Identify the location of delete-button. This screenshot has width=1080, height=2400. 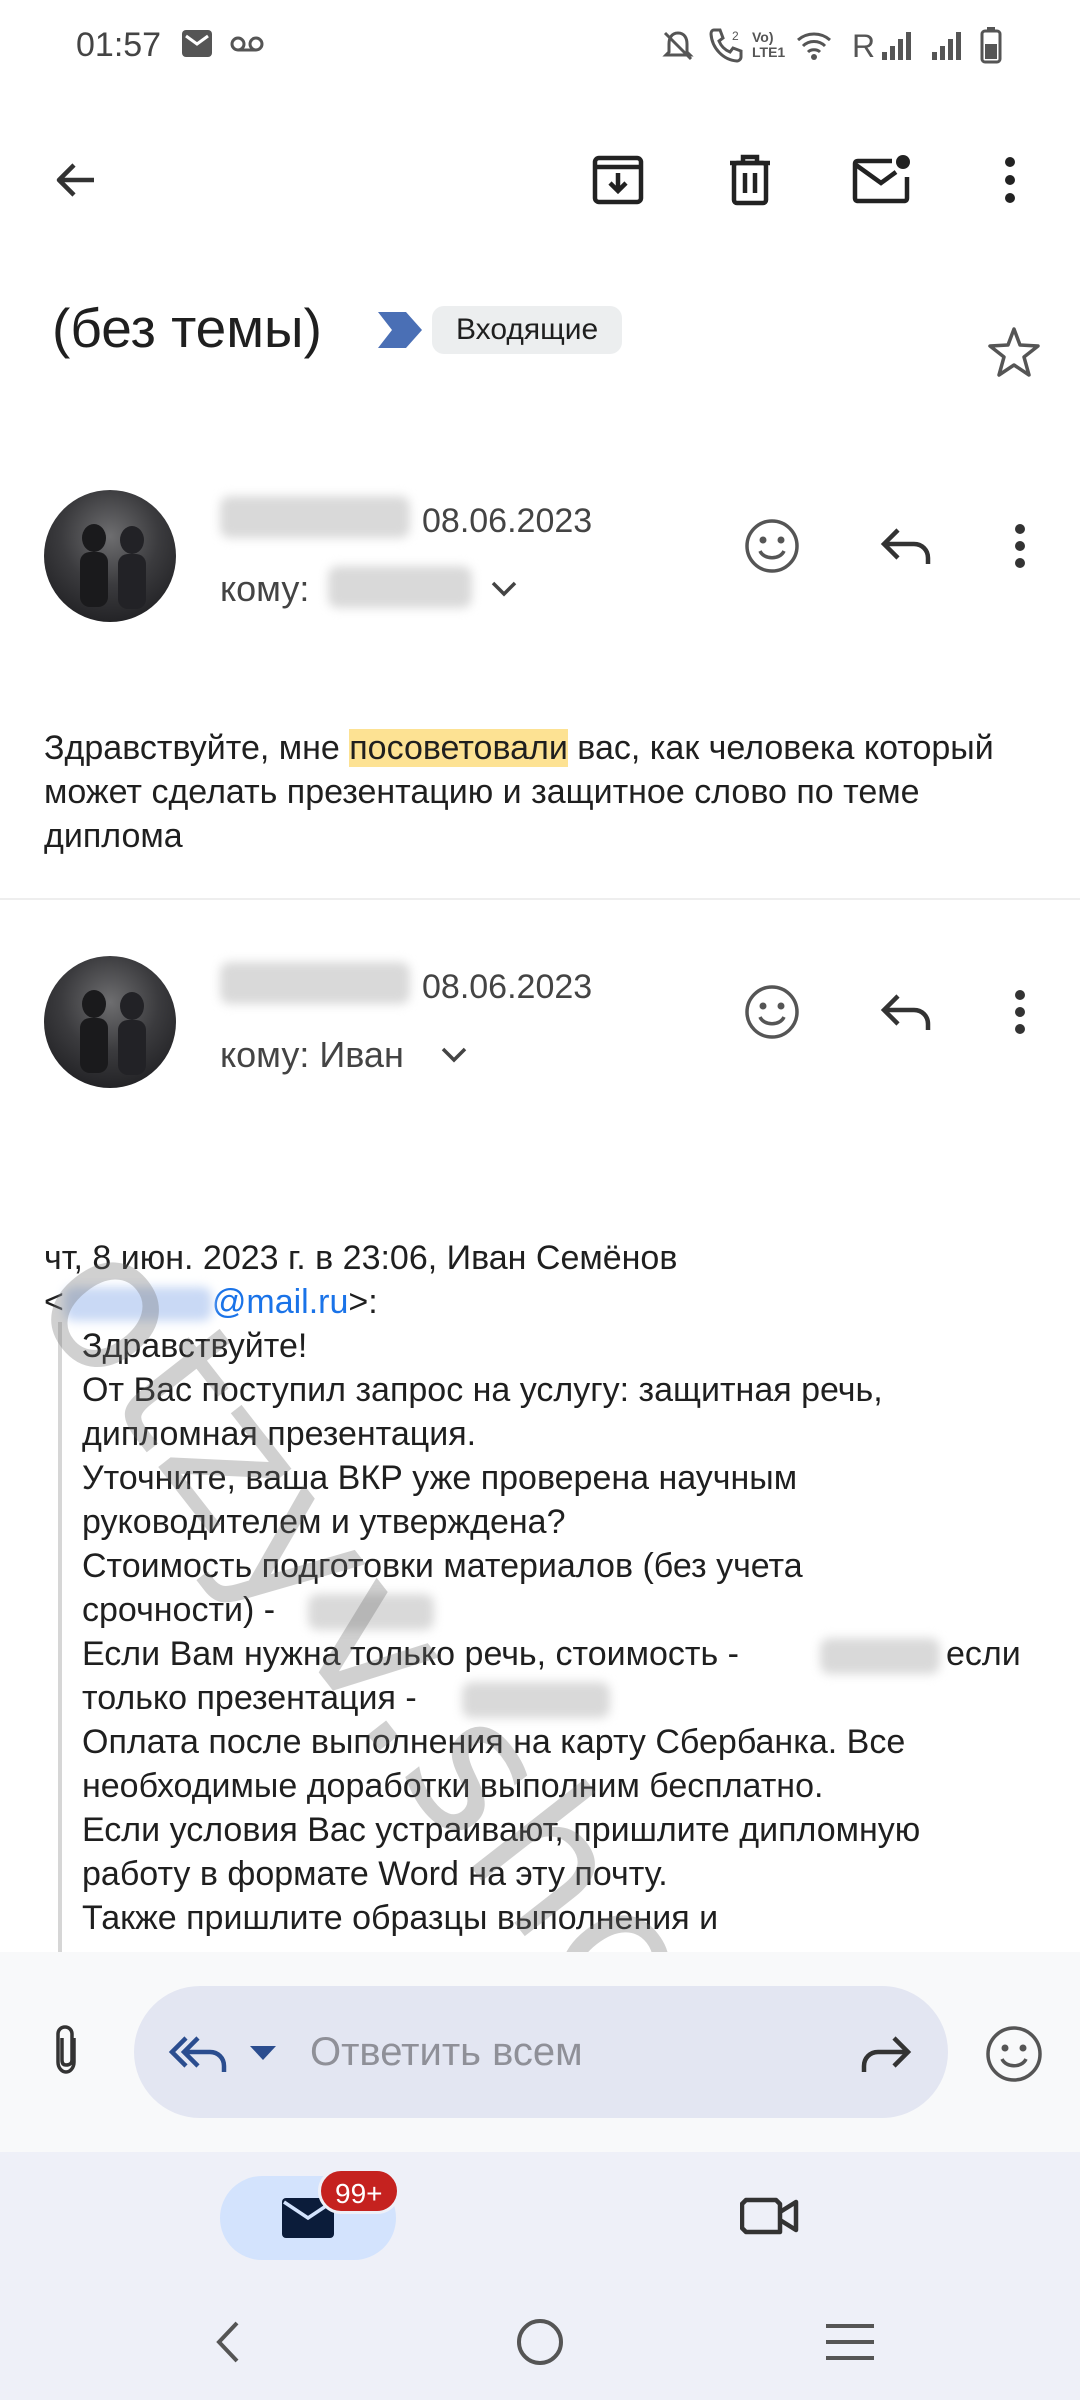
(750, 180).